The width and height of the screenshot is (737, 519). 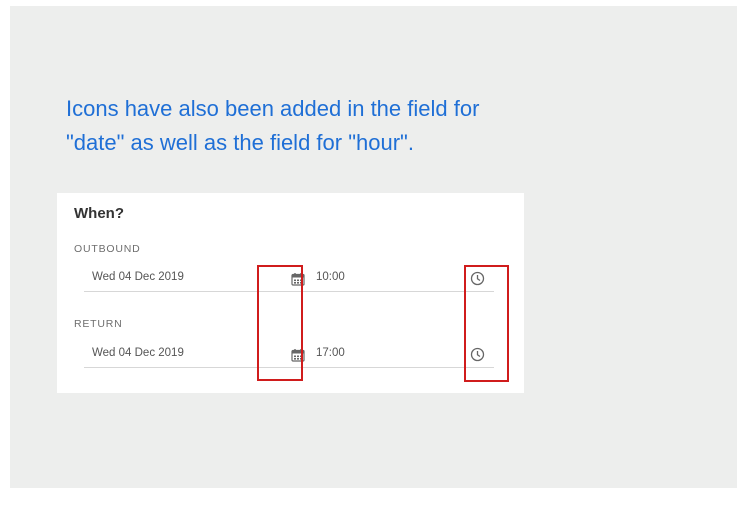 What do you see at coordinates (99, 213) in the screenshot?
I see `when-title: When?` at bounding box center [99, 213].